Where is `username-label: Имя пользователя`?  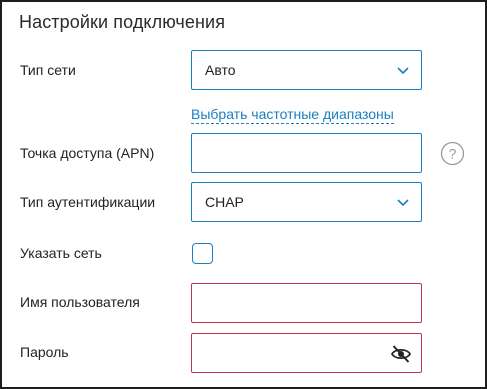 username-label: Имя пользователя is located at coordinates (80, 302).